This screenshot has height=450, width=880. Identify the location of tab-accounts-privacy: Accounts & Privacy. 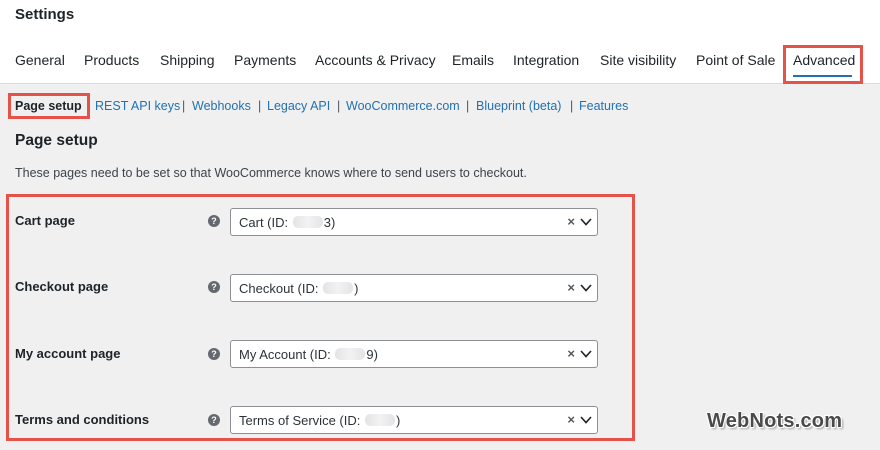
(375, 60).